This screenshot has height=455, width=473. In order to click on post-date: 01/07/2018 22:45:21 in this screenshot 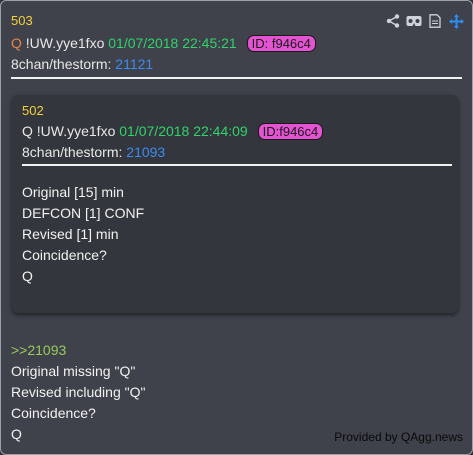, I will do `click(172, 43)`.